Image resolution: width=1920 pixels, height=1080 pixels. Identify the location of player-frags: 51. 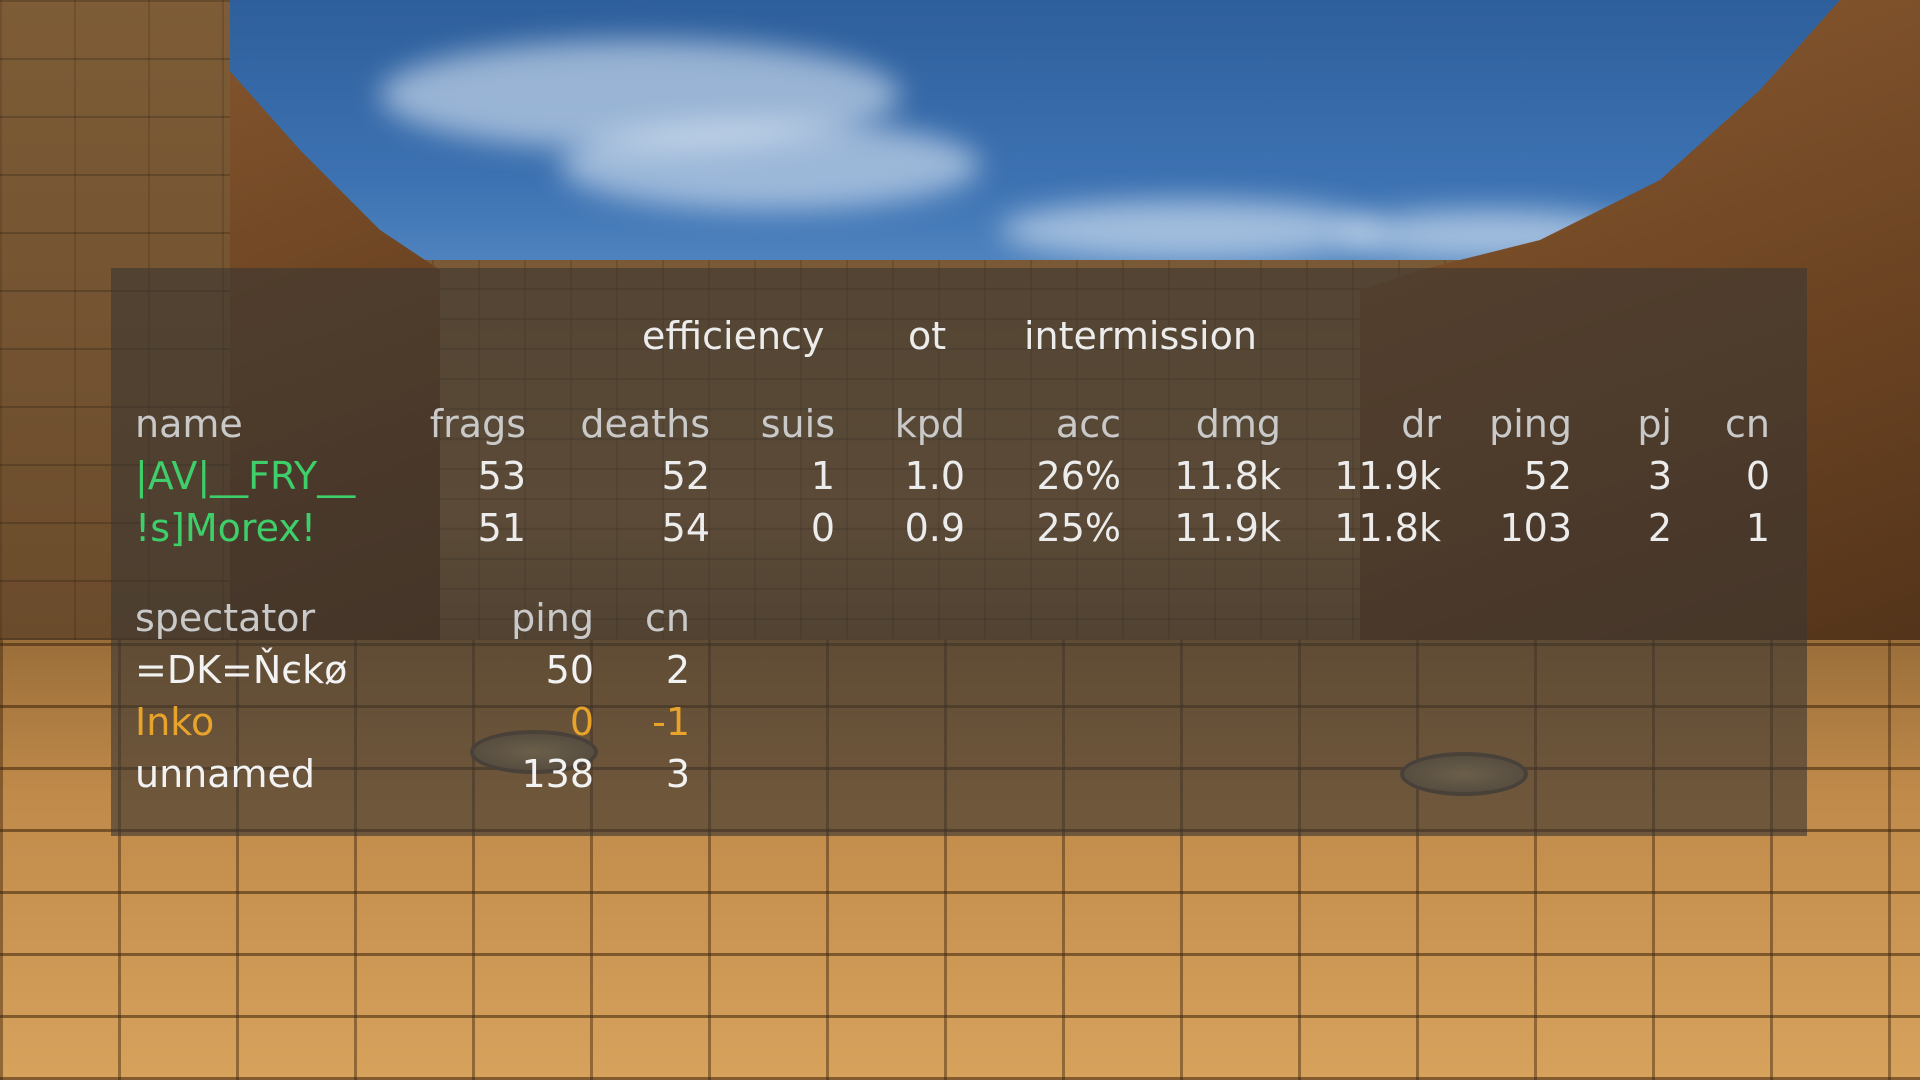
(501, 528).